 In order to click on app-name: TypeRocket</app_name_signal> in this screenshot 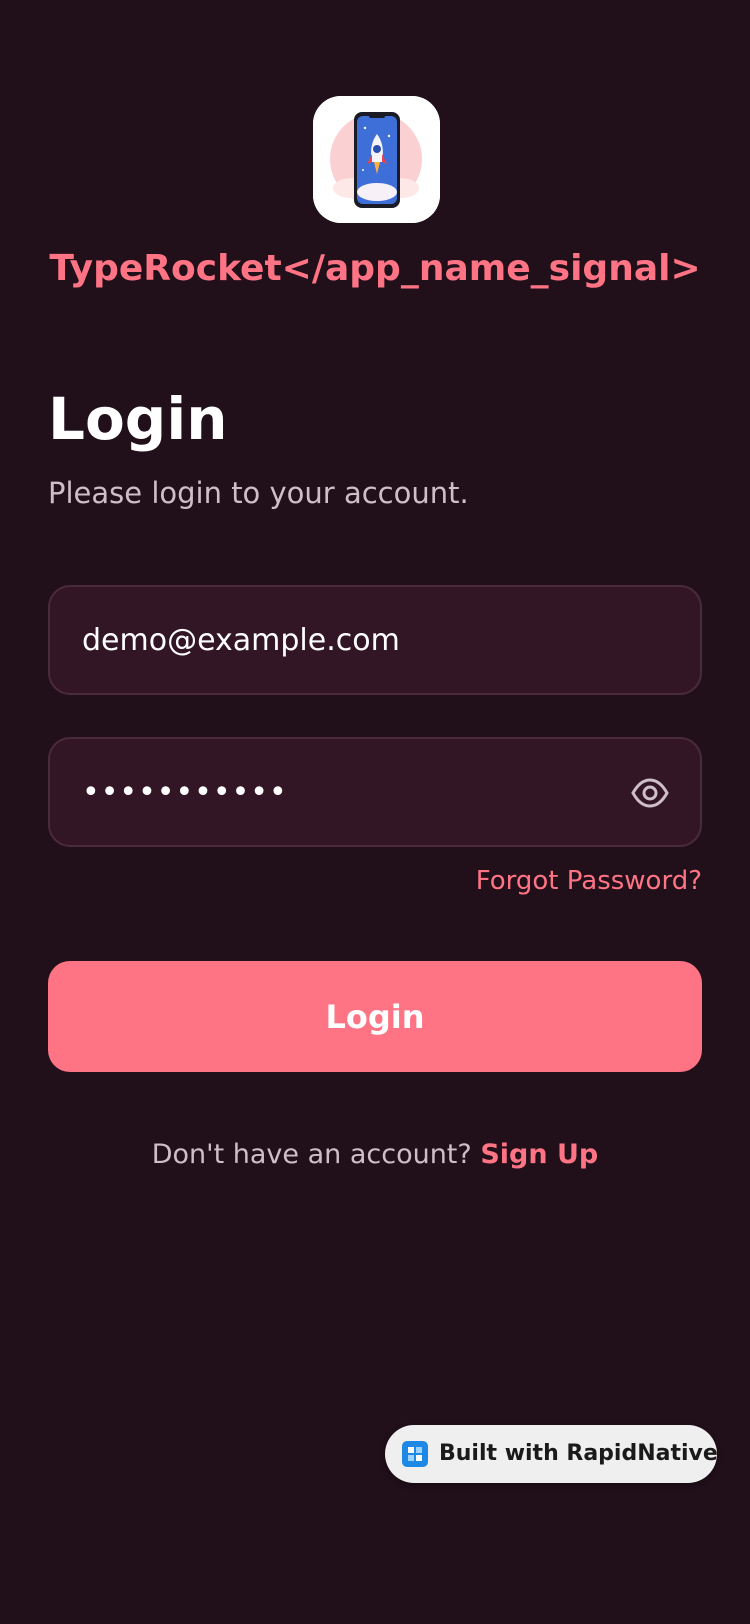, I will do `click(375, 268)`.